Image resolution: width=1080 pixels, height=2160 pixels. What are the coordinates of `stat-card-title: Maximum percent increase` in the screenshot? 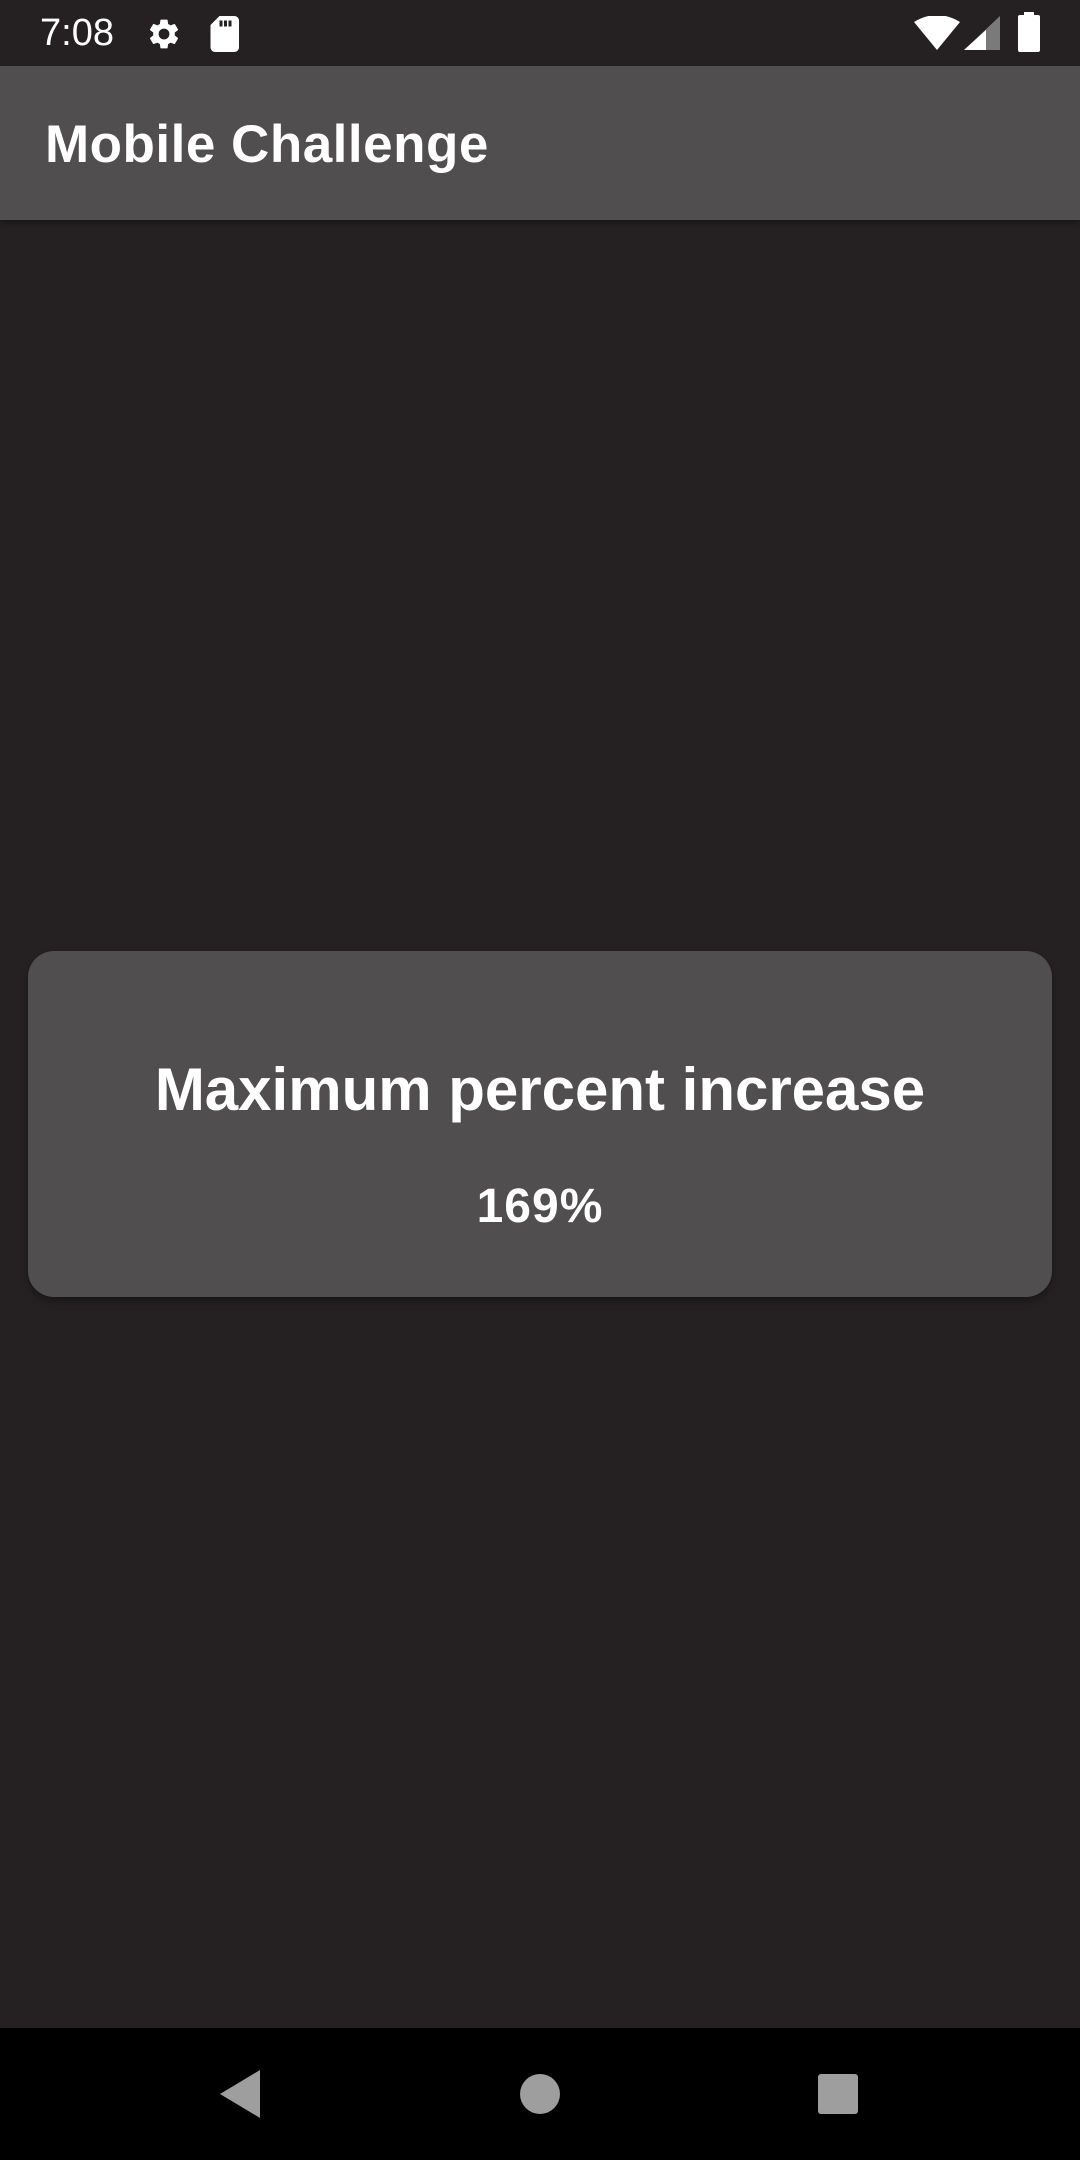 It's located at (540, 1089).